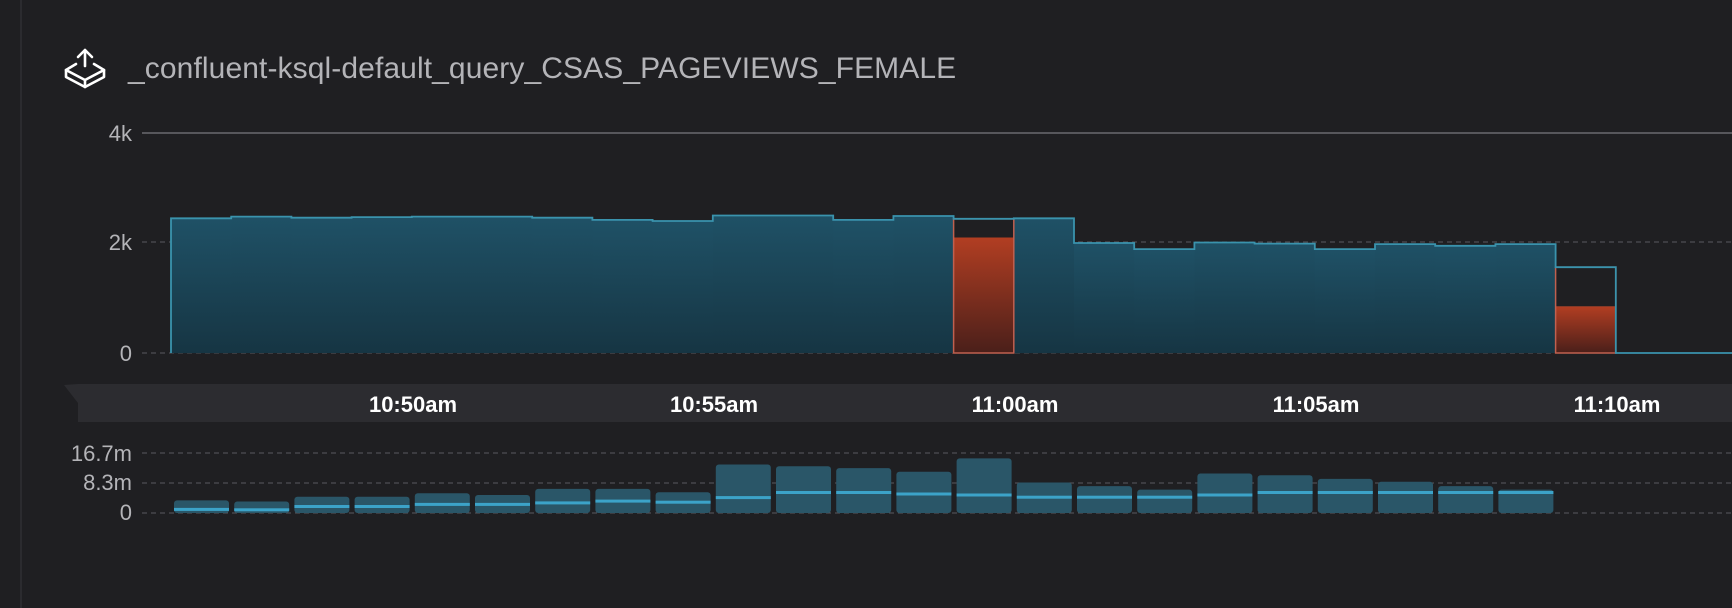  Describe the element at coordinates (1015, 404) in the screenshot. I see `time-label: 11:00am` at that location.